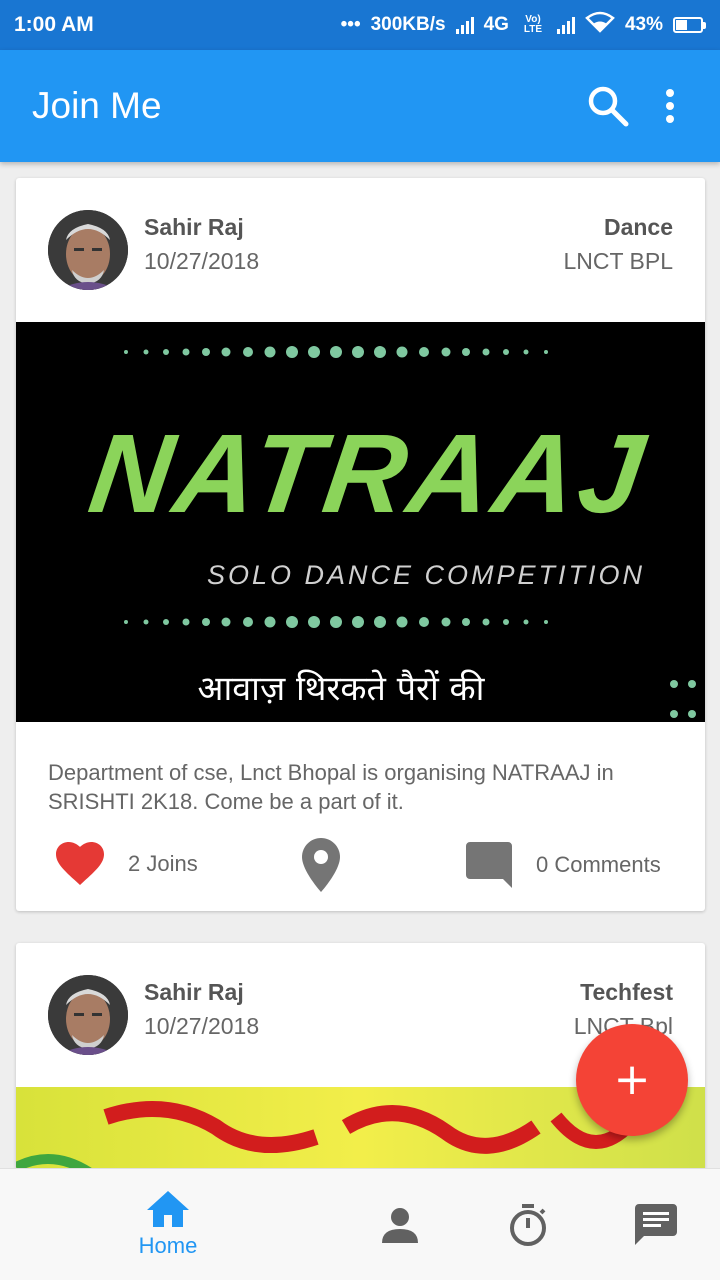 This screenshot has width=720, height=1280. I want to click on search-button, so click(608, 106).